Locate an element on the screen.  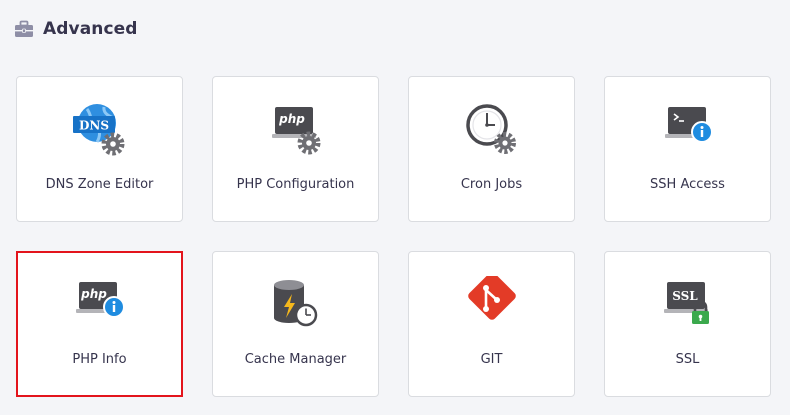
tool-label: SSH Access is located at coordinates (687, 184).